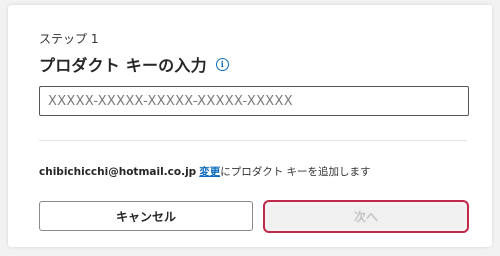 The height and width of the screenshot is (256, 500). I want to click on divider, so click(253, 140).